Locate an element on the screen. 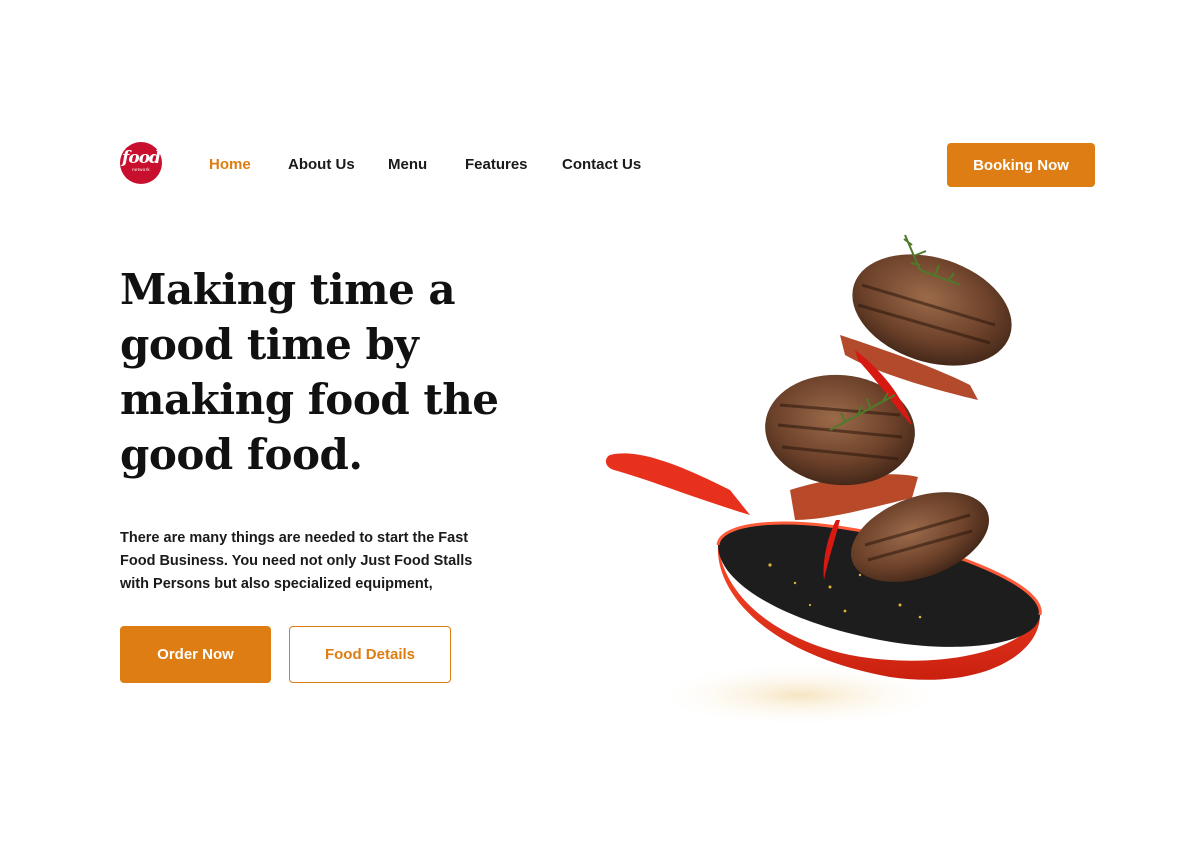  nav-menu: Menu is located at coordinates (407, 165).